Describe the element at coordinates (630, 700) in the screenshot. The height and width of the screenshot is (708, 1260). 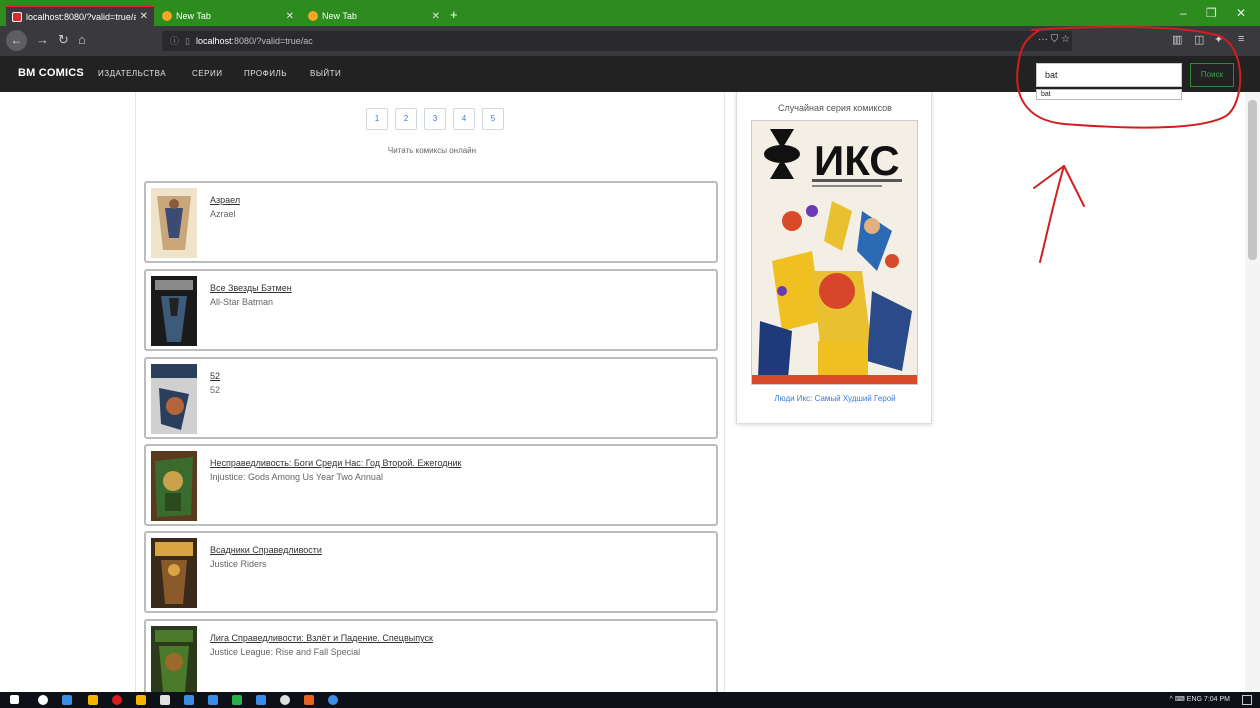
I see `os-taskbar: ^ ⌨ ENG 7:04 PM` at that location.